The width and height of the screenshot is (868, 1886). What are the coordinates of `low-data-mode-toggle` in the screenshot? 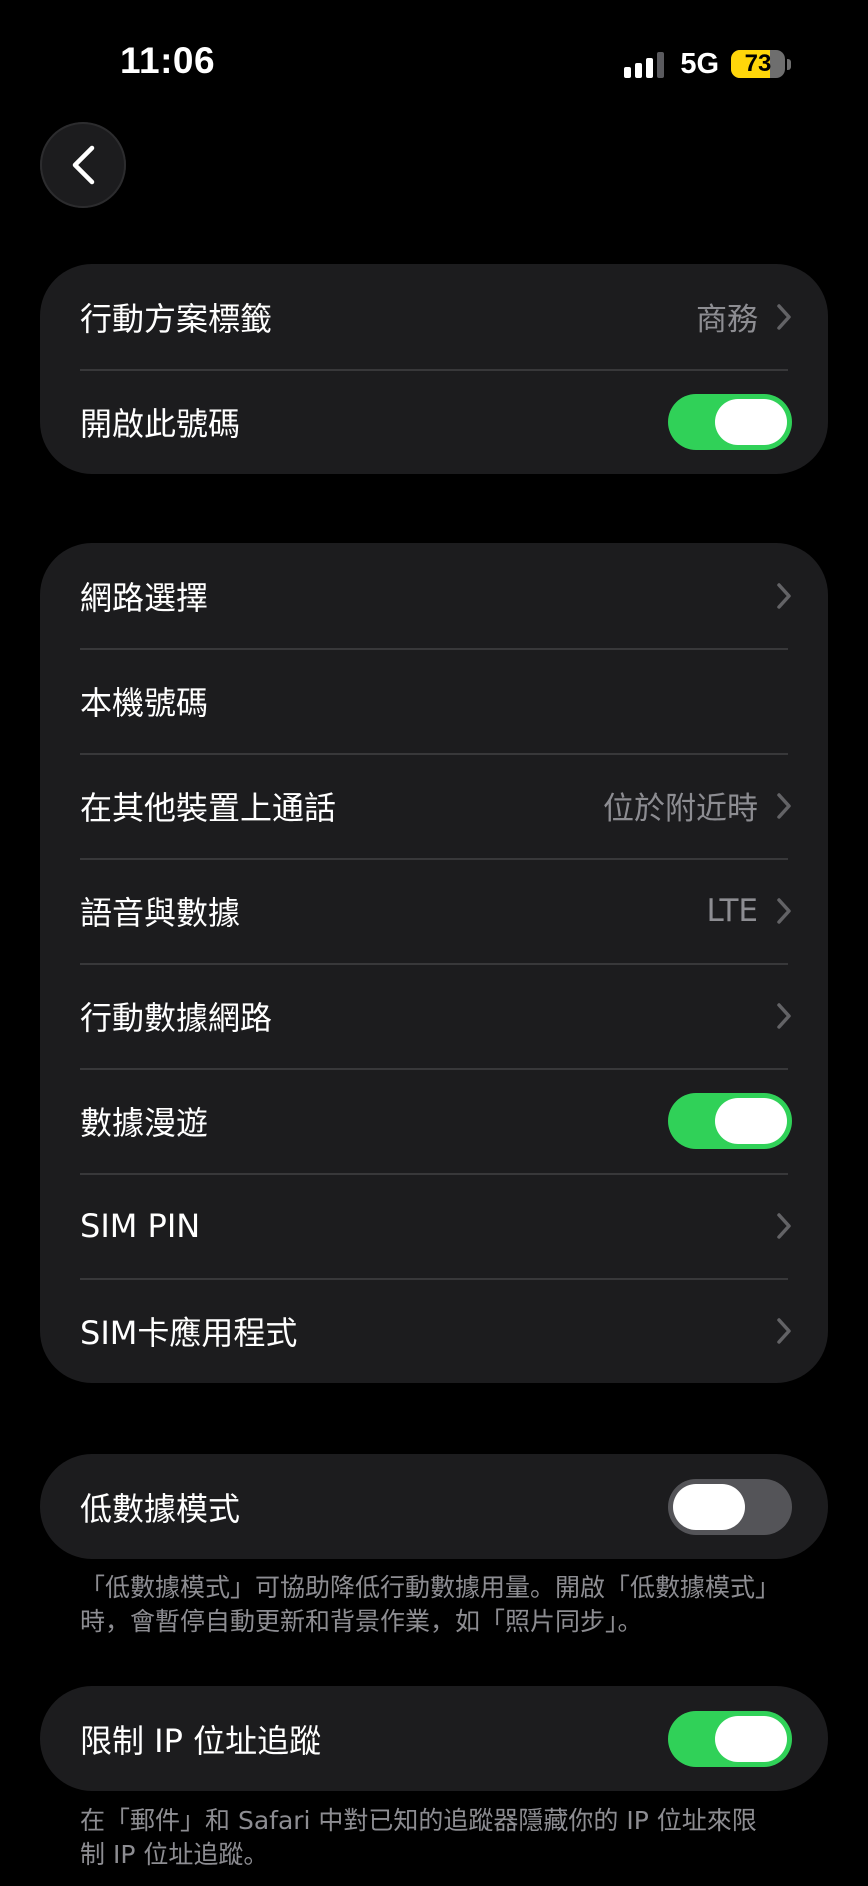 It's located at (730, 1506).